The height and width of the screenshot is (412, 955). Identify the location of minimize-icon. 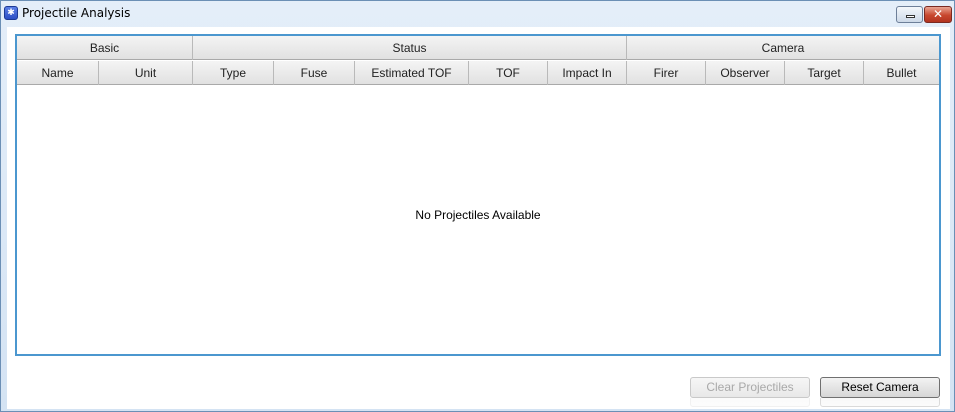
(910, 16).